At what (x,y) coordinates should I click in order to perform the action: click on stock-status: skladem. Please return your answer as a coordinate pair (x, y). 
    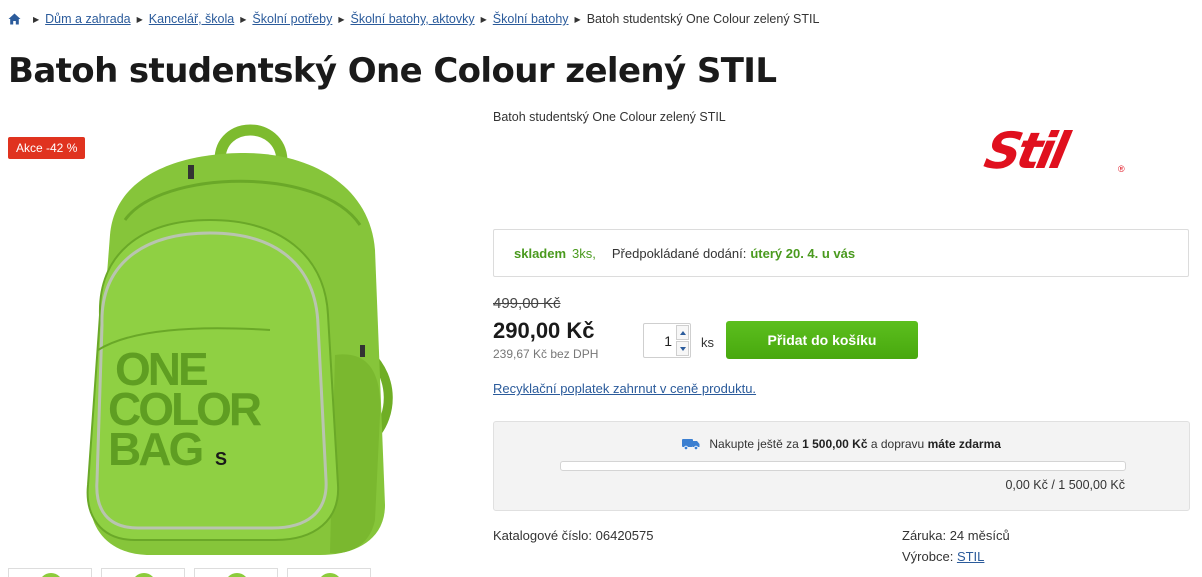
    Looking at the image, I should click on (540, 253).